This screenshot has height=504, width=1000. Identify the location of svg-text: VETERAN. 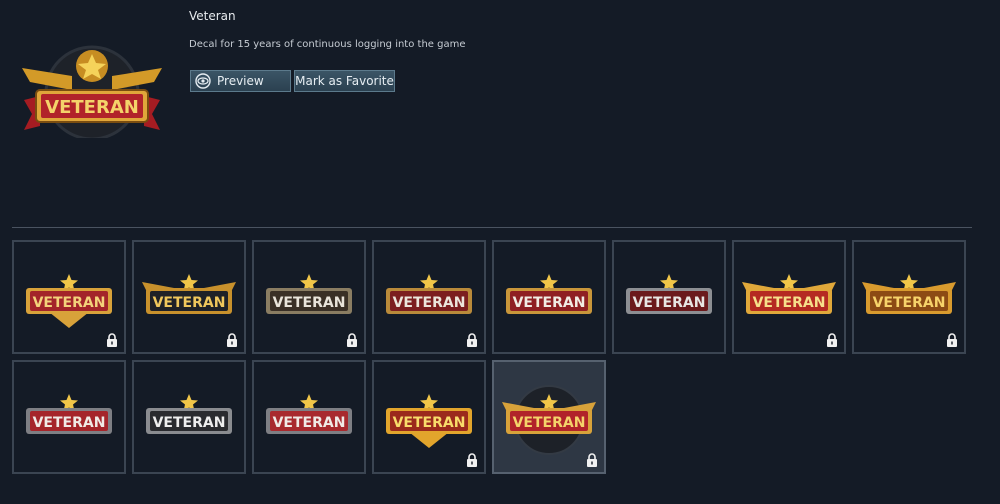
(92, 107).